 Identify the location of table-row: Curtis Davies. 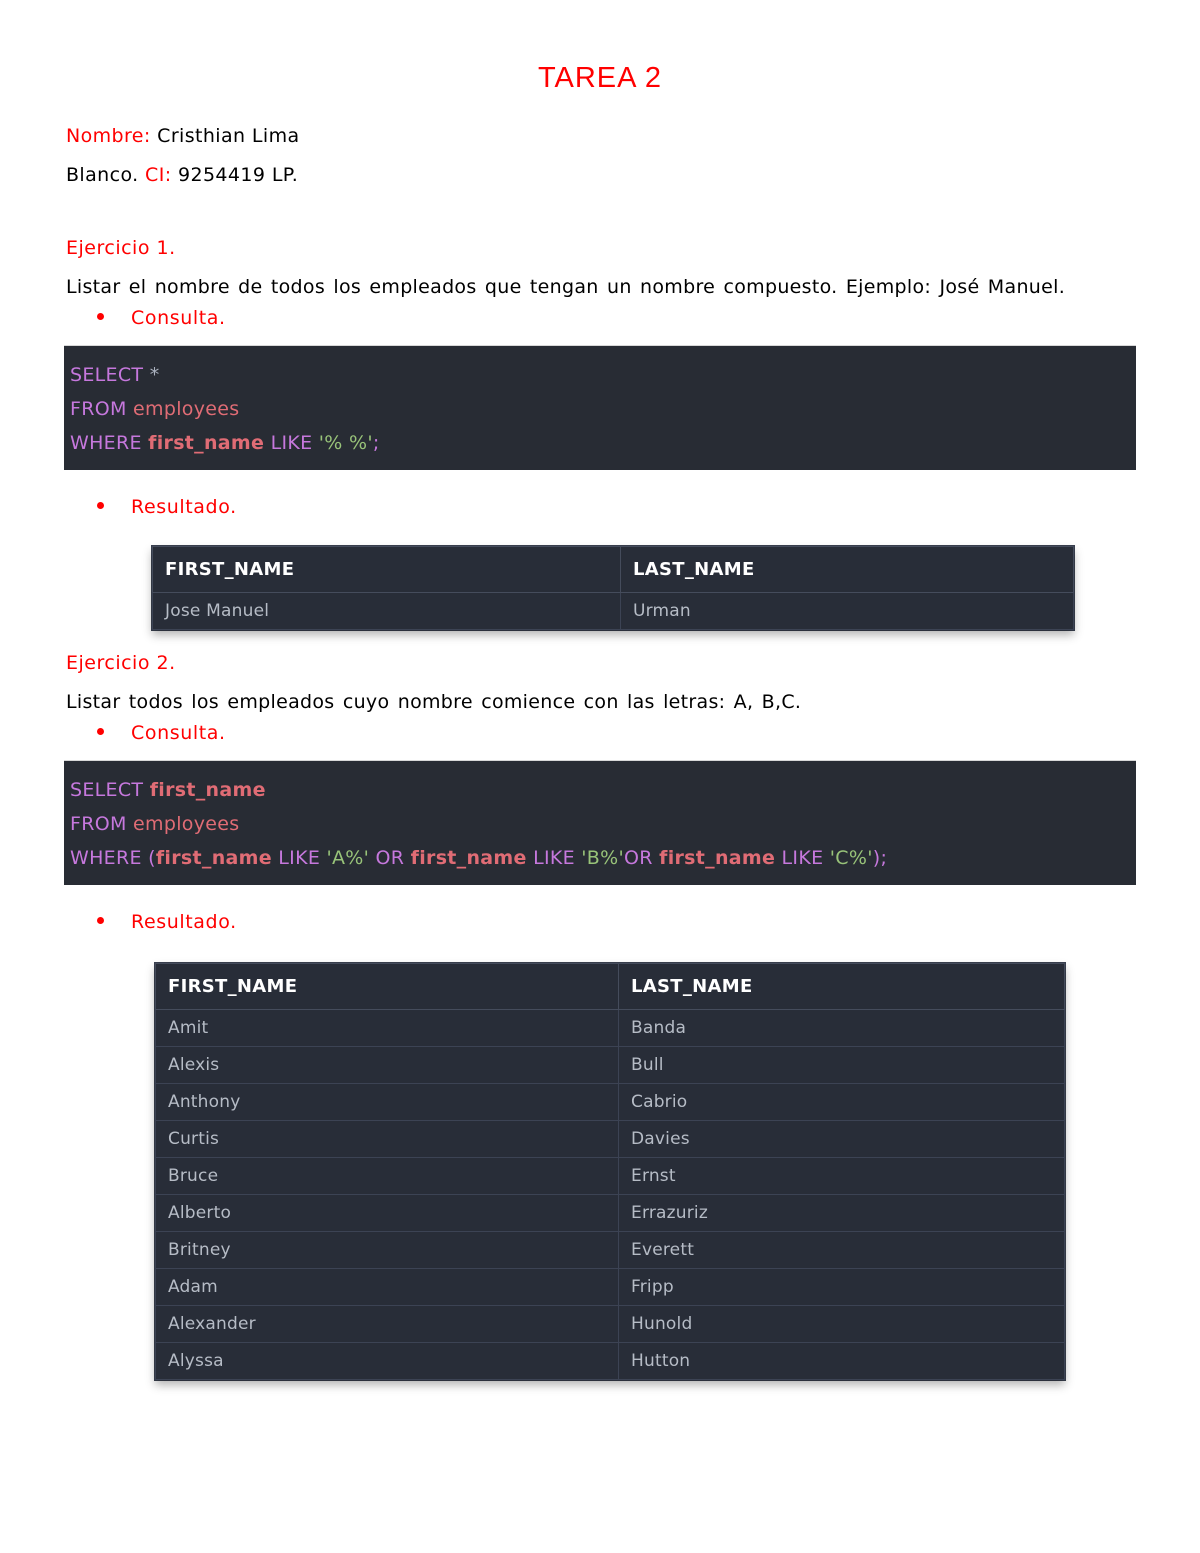
(610, 1139).